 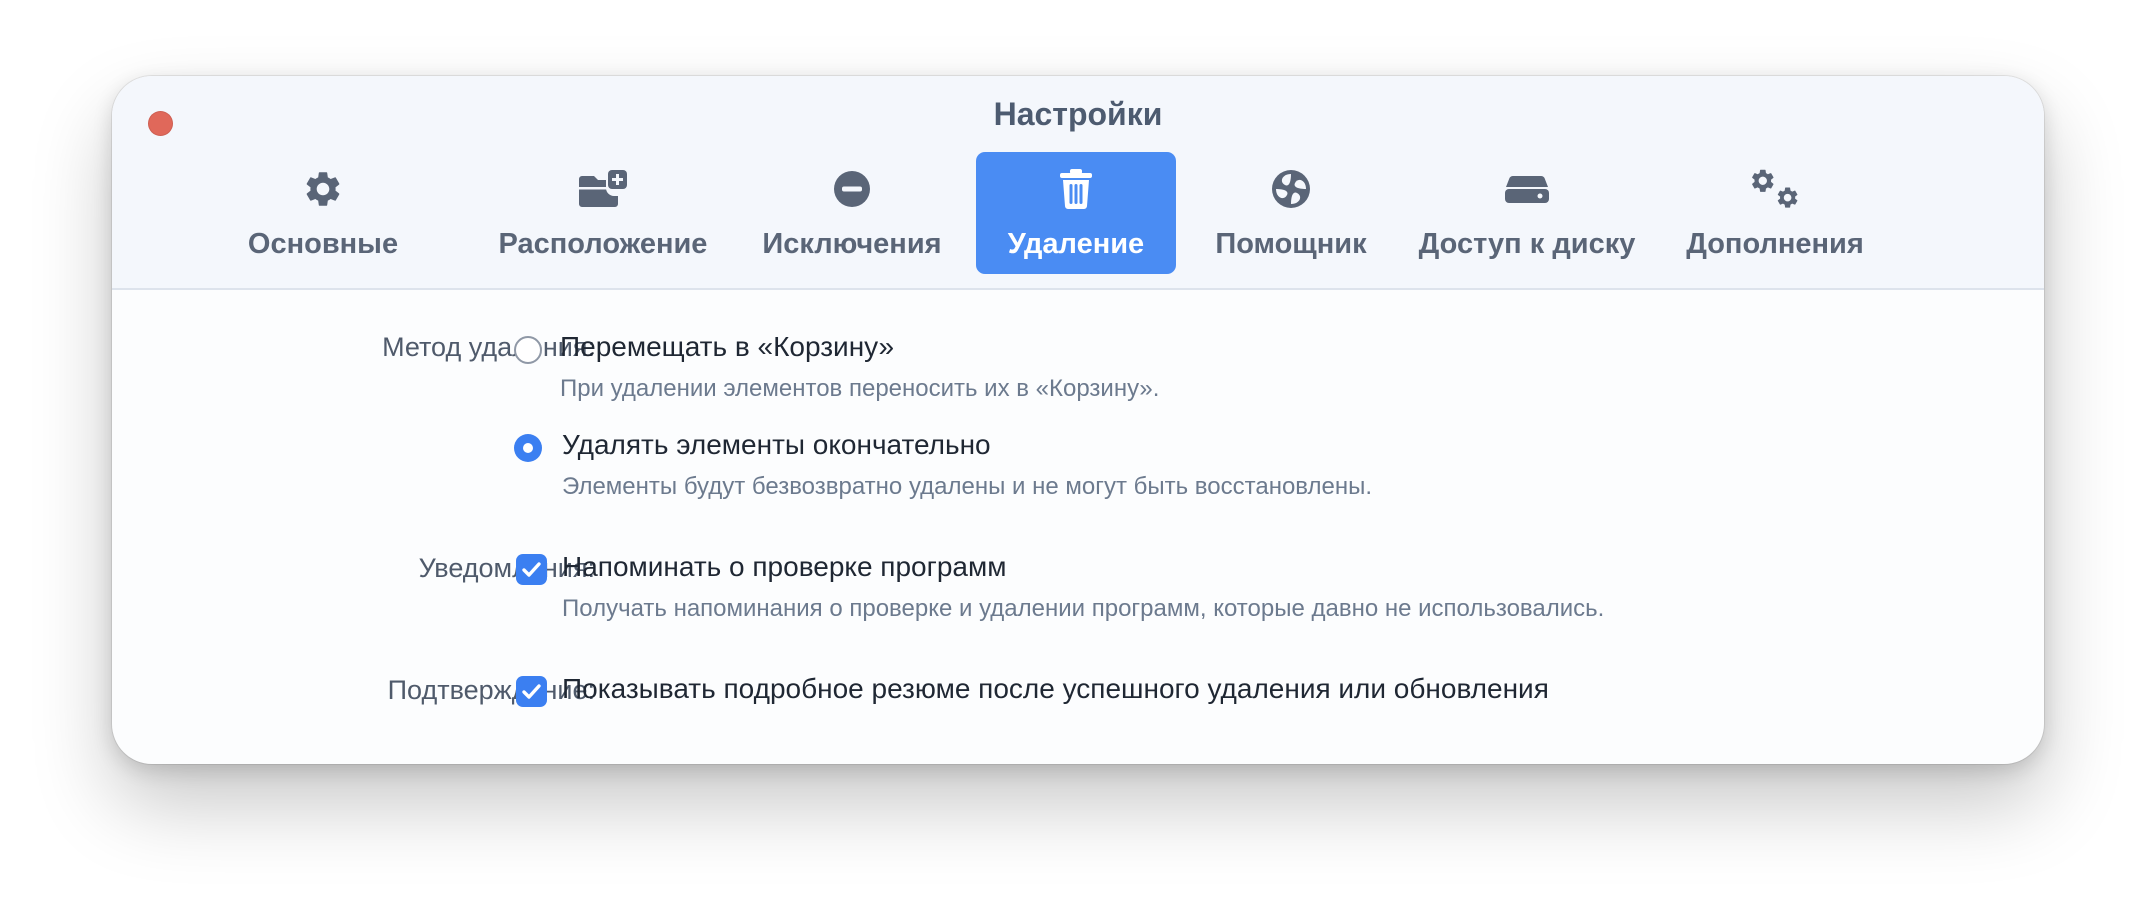 I want to click on tab-disk-access-label: Доступ к диску, so click(x=1527, y=244).